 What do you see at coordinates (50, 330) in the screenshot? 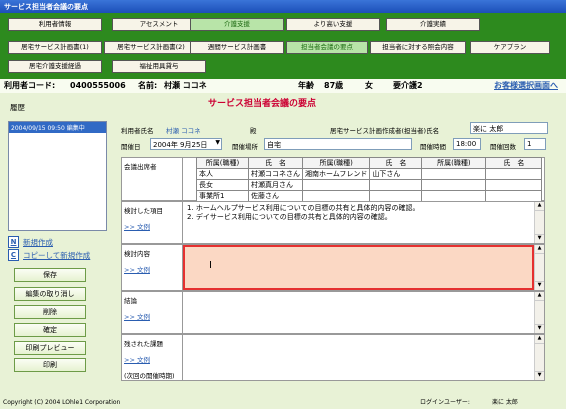
I see `confirm-button: 確定` at bounding box center [50, 330].